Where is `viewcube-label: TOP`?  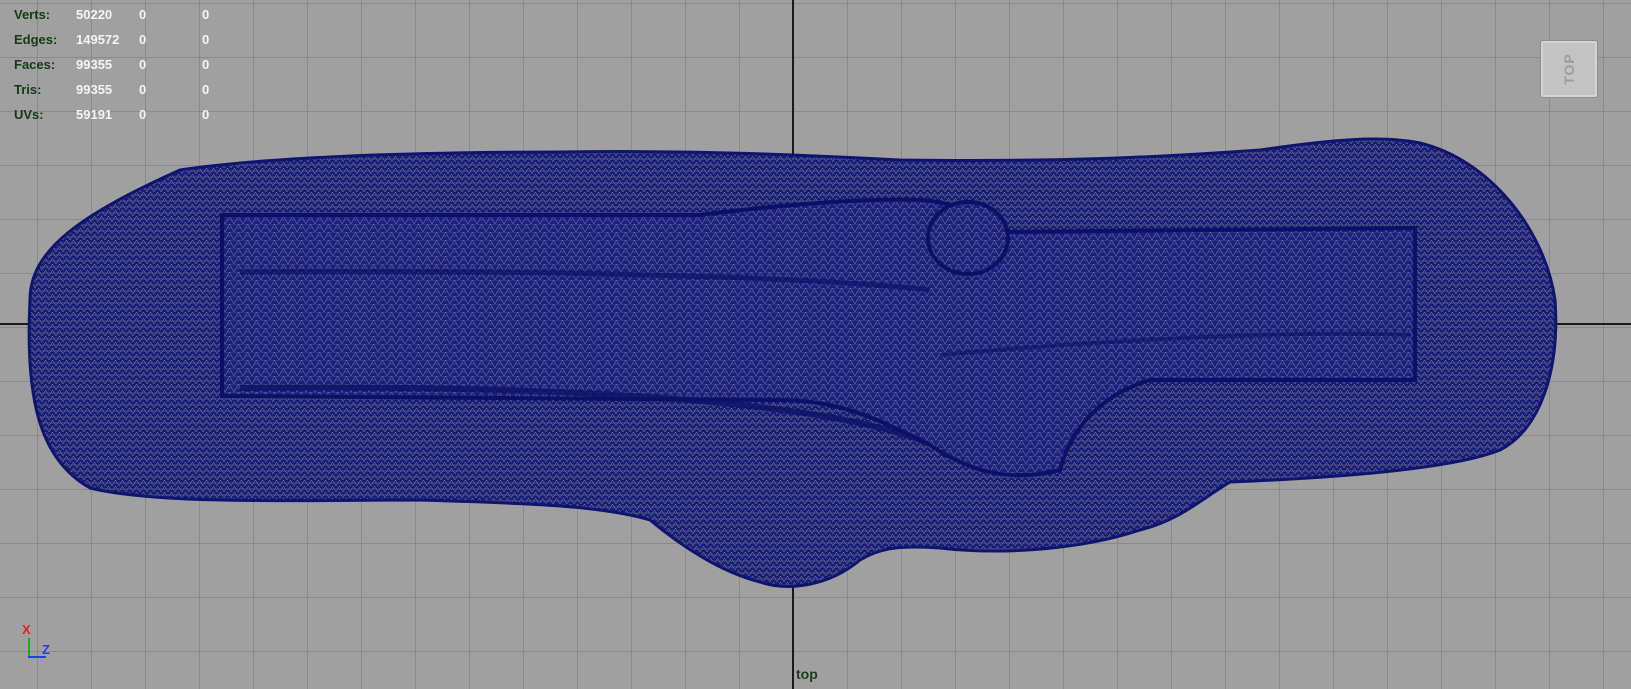
viewcube-label: TOP is located at coordinates (1569, 69).